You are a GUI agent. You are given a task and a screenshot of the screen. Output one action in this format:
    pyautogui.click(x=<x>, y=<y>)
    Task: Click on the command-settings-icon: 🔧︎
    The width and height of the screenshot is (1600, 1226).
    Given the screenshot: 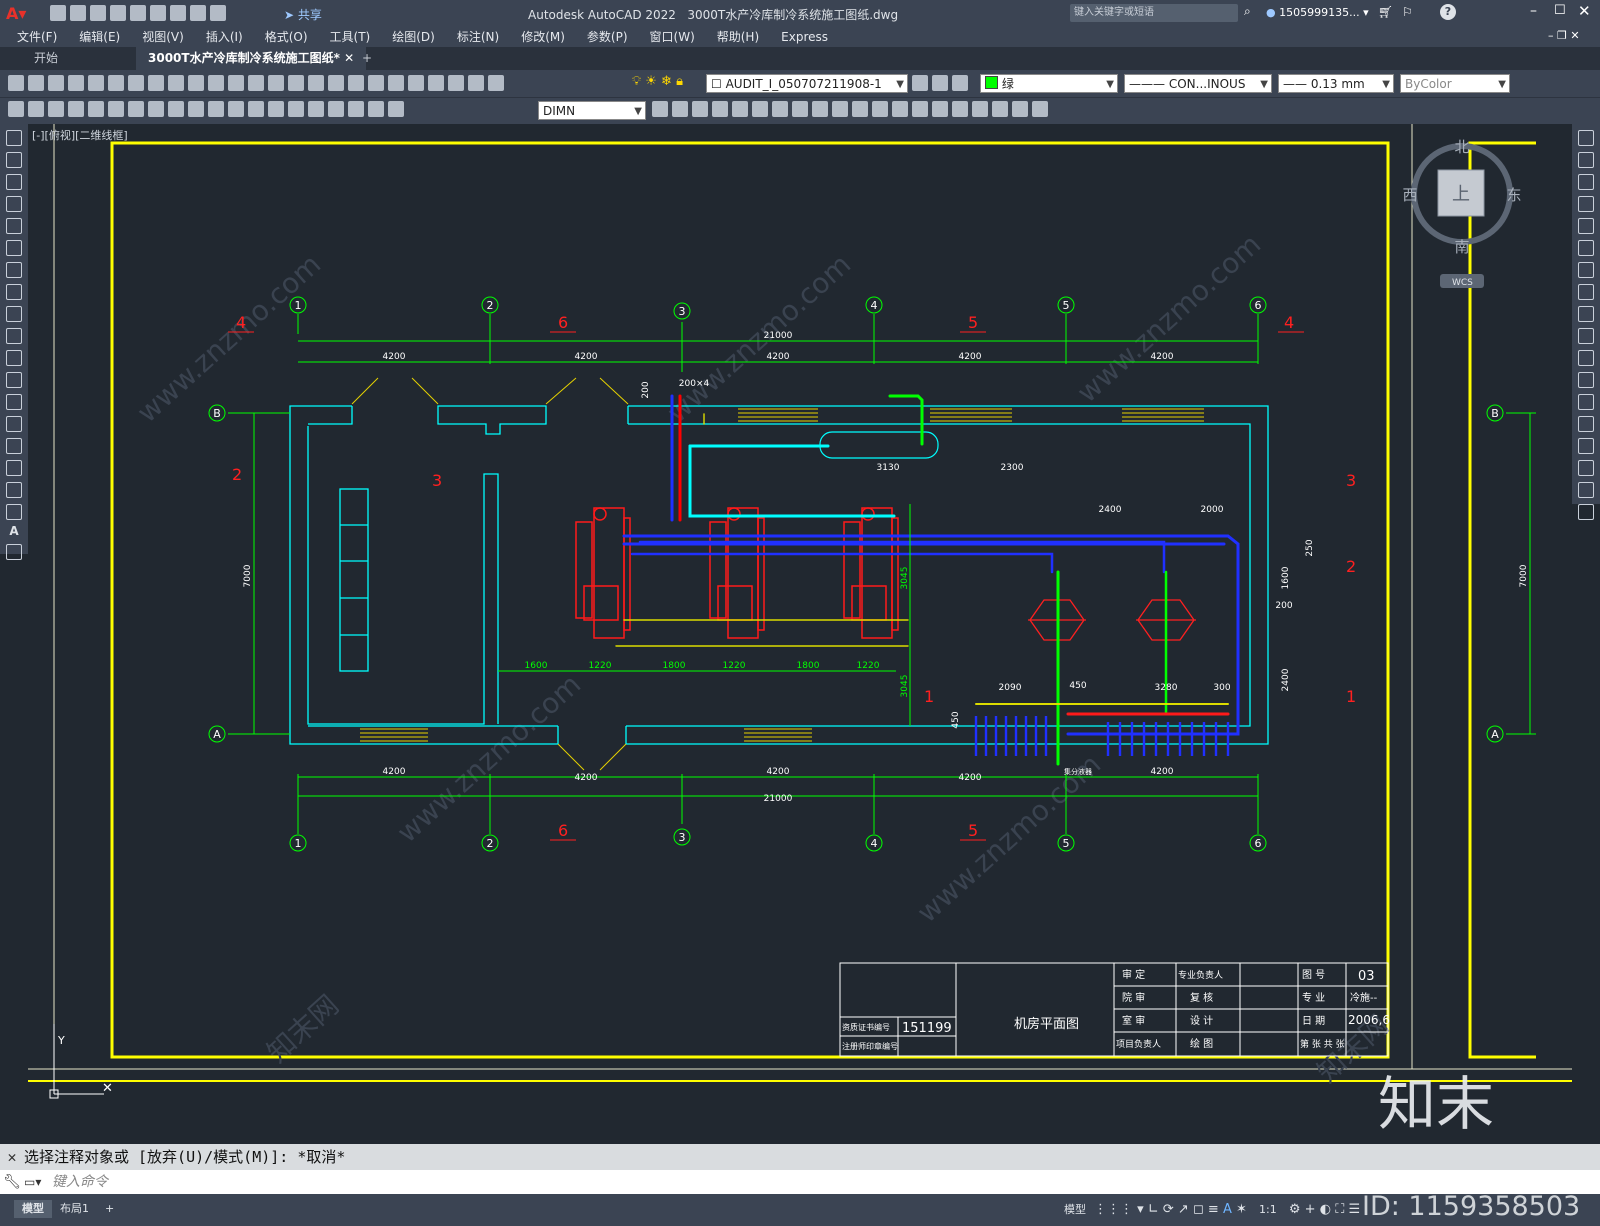 What is the action you would take?
    pyautogui.click(x=12, y=1182)
    